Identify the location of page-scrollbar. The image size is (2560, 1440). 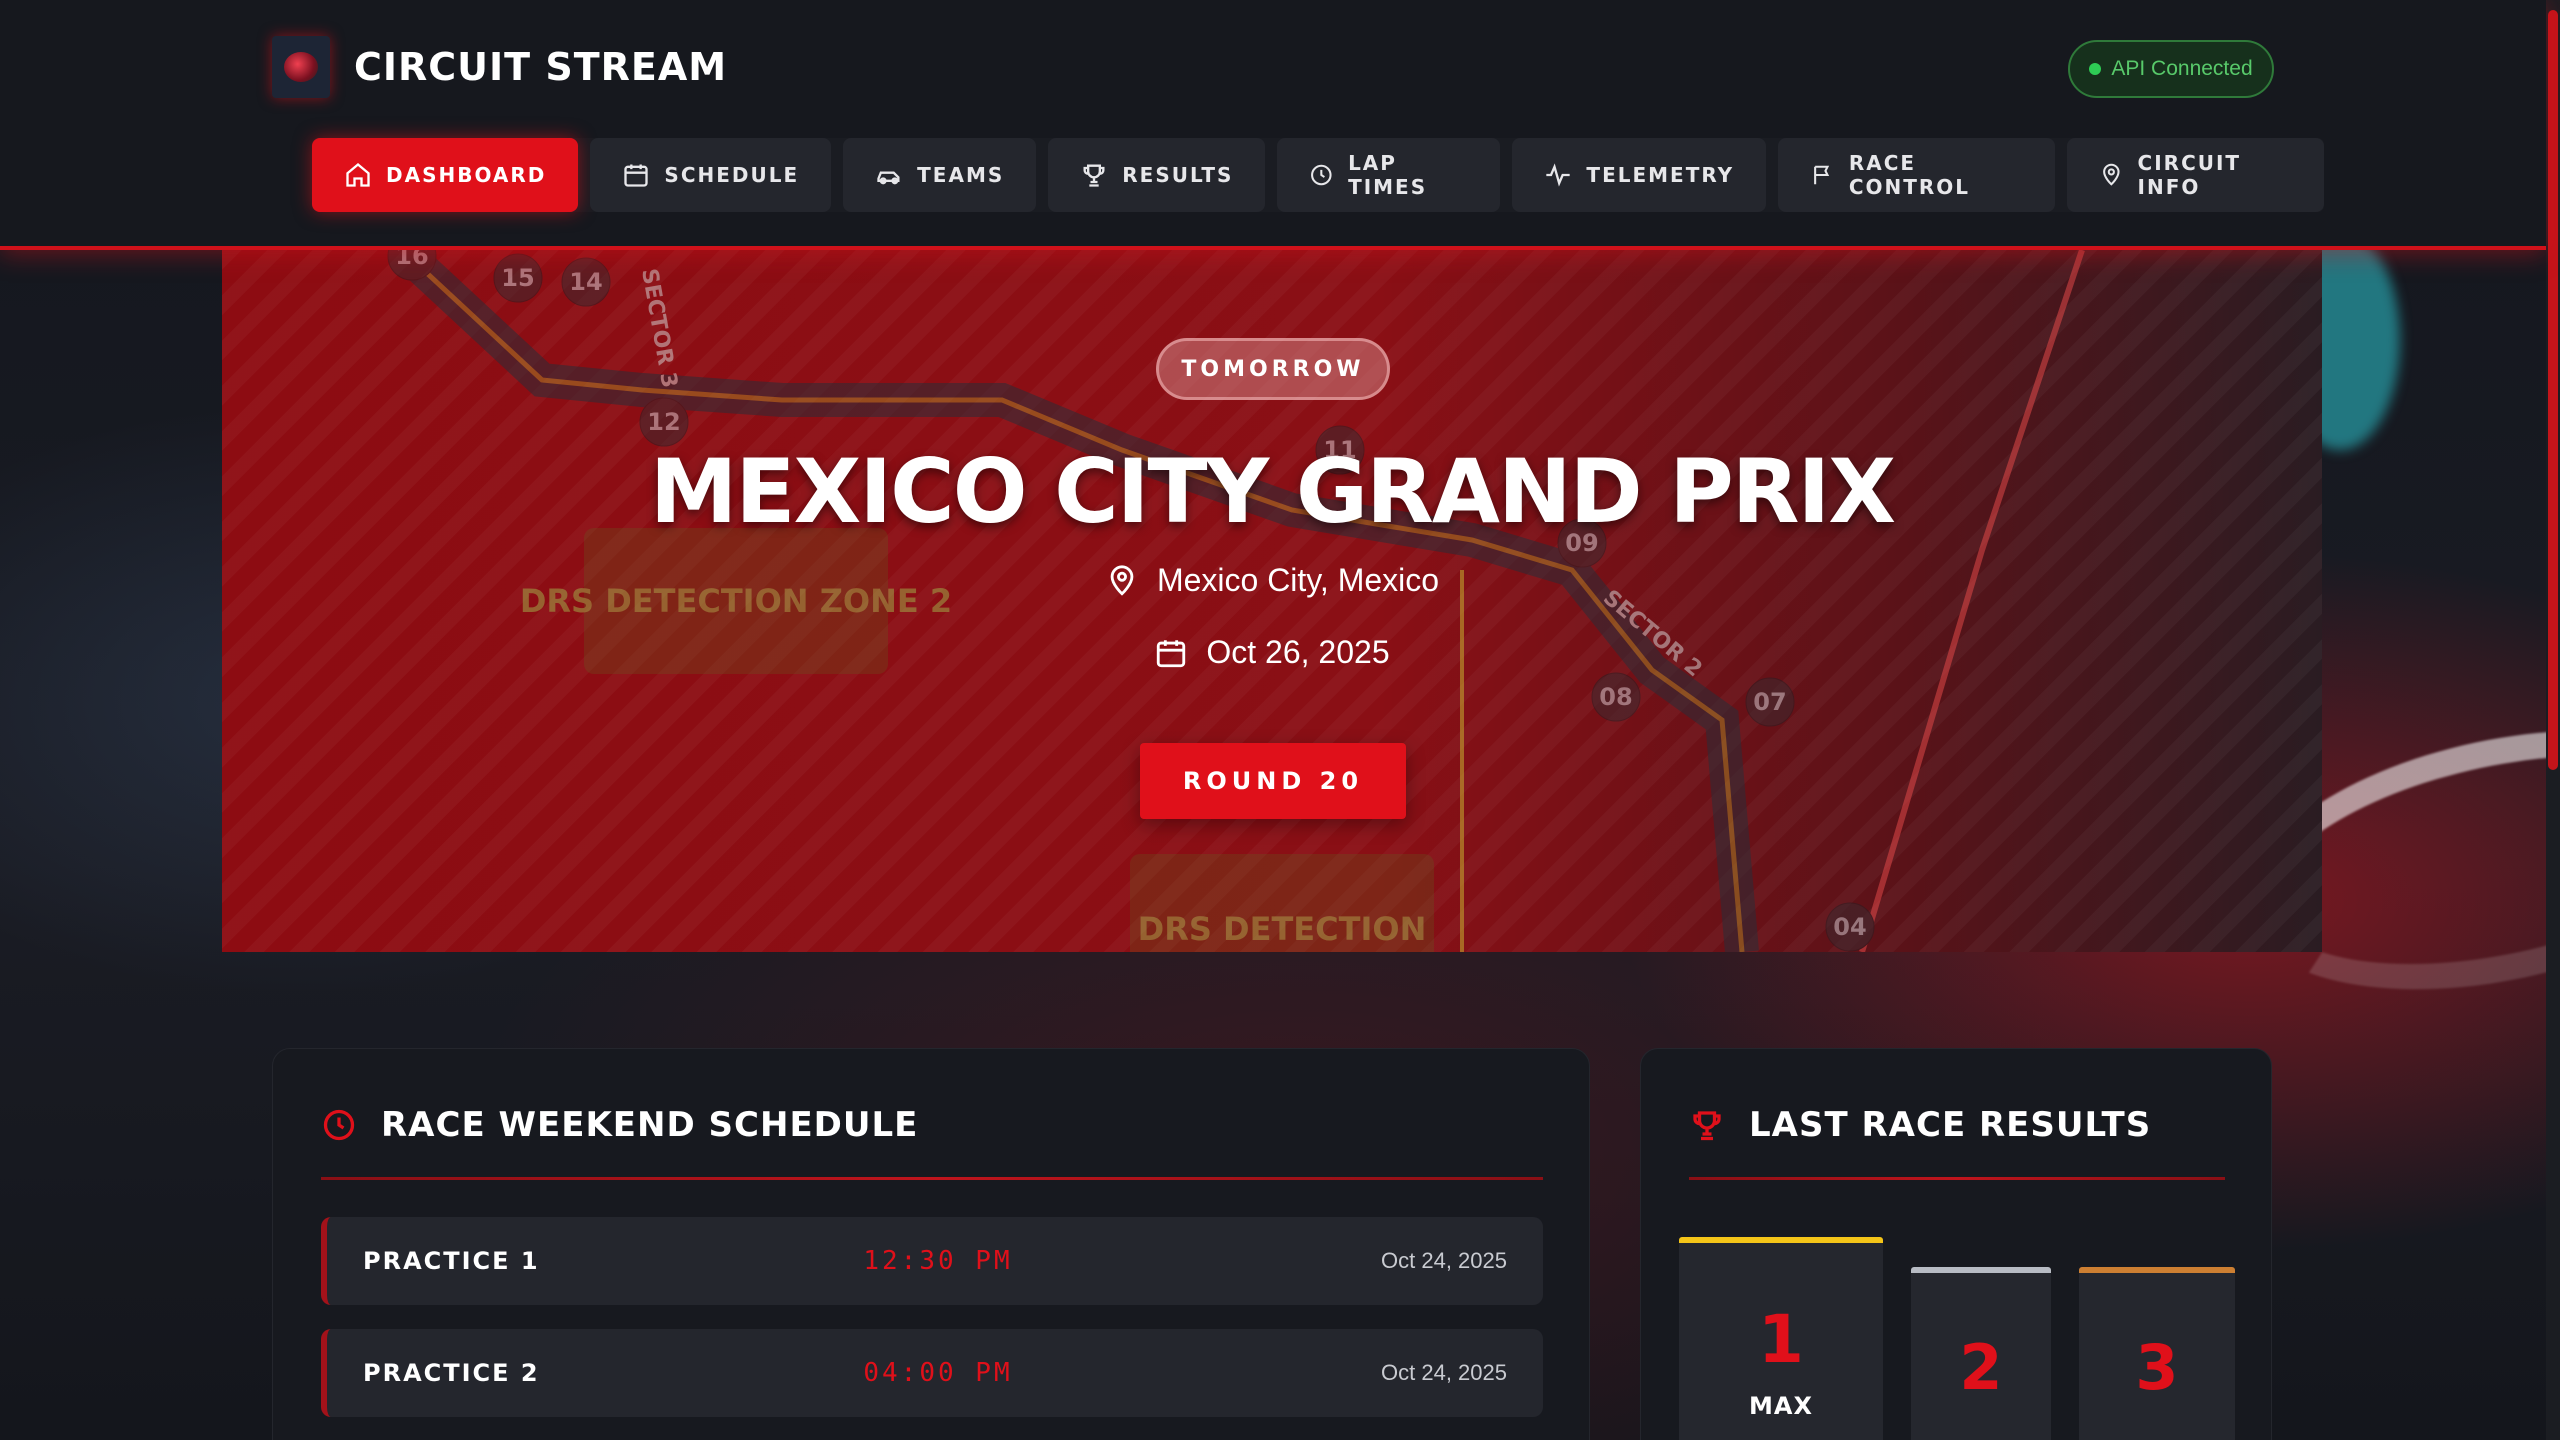
(2553, 720).